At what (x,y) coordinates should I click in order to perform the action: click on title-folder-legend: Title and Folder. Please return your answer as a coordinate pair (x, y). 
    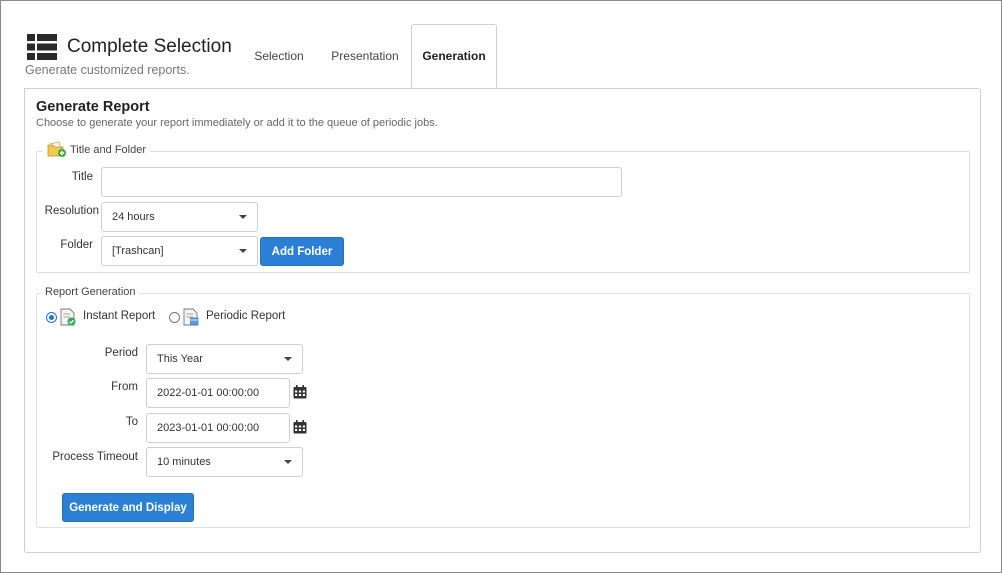
    Looking at the image, I should click on (97, 149).